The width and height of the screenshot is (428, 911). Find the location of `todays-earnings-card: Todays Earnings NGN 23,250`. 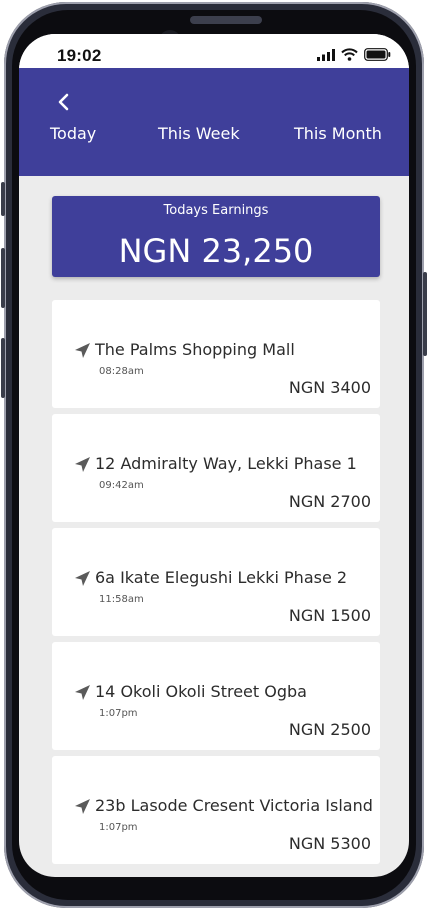

todays-earnings-card: Todays Earnings NGN 23,250 is located at coordinates (216, 236).